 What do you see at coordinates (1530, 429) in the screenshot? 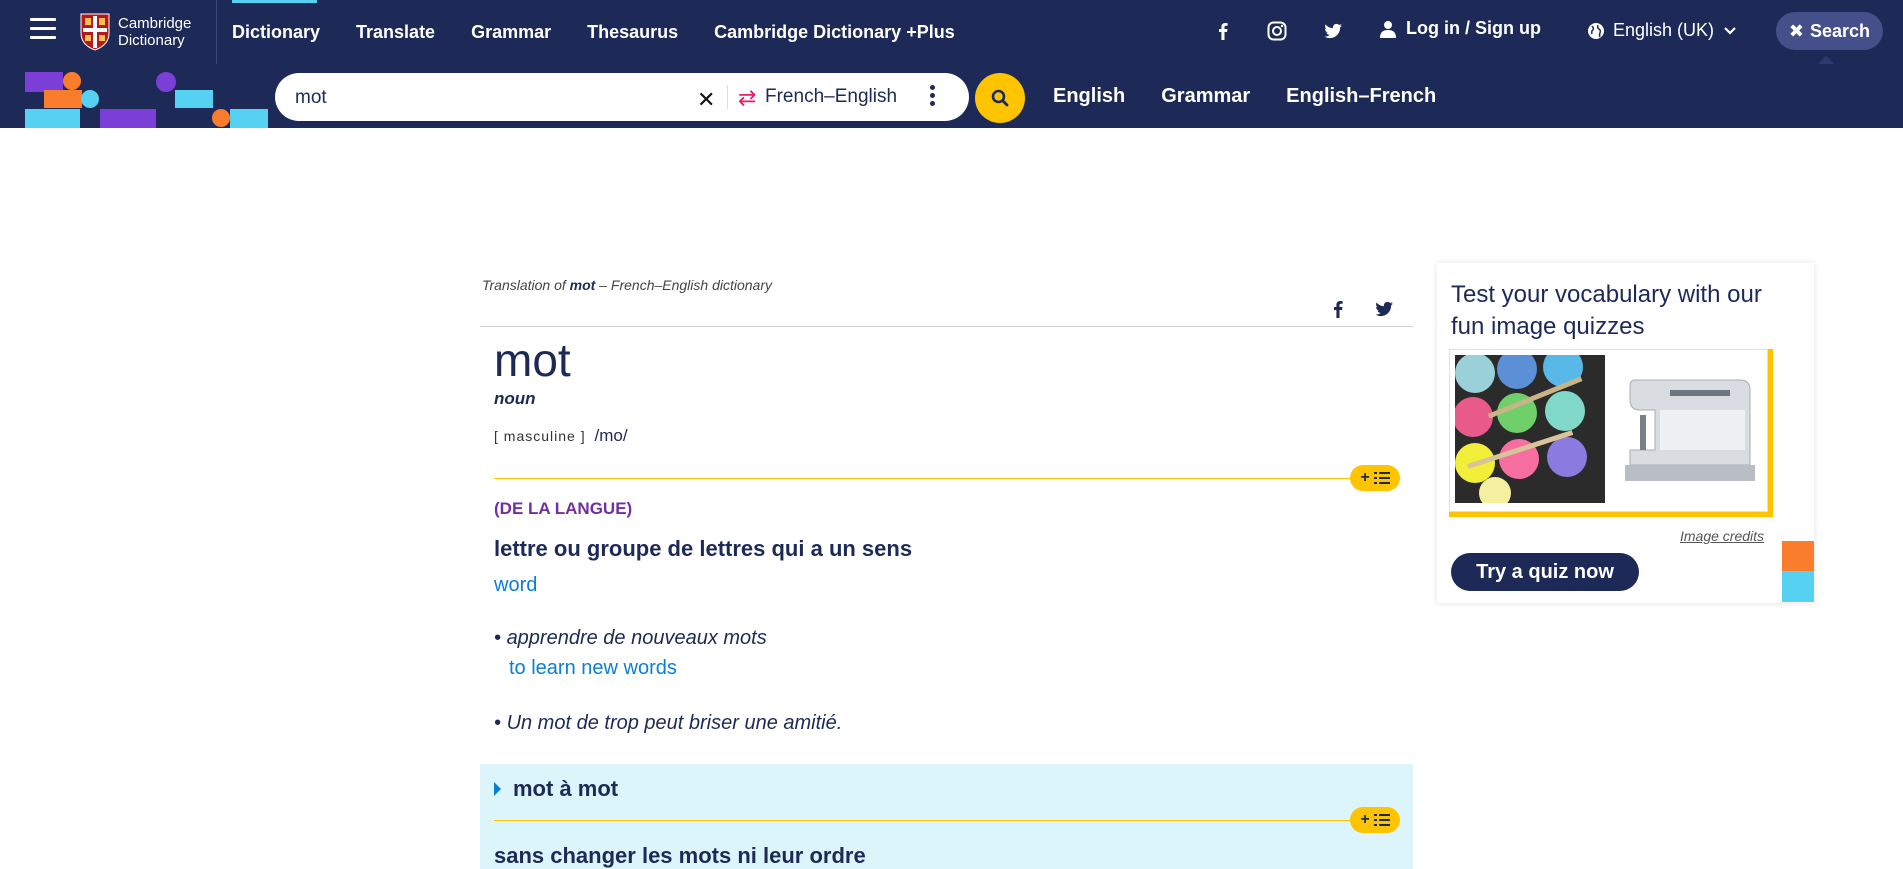
I see `paint-palette-image` at bounding box center [1530, 429].